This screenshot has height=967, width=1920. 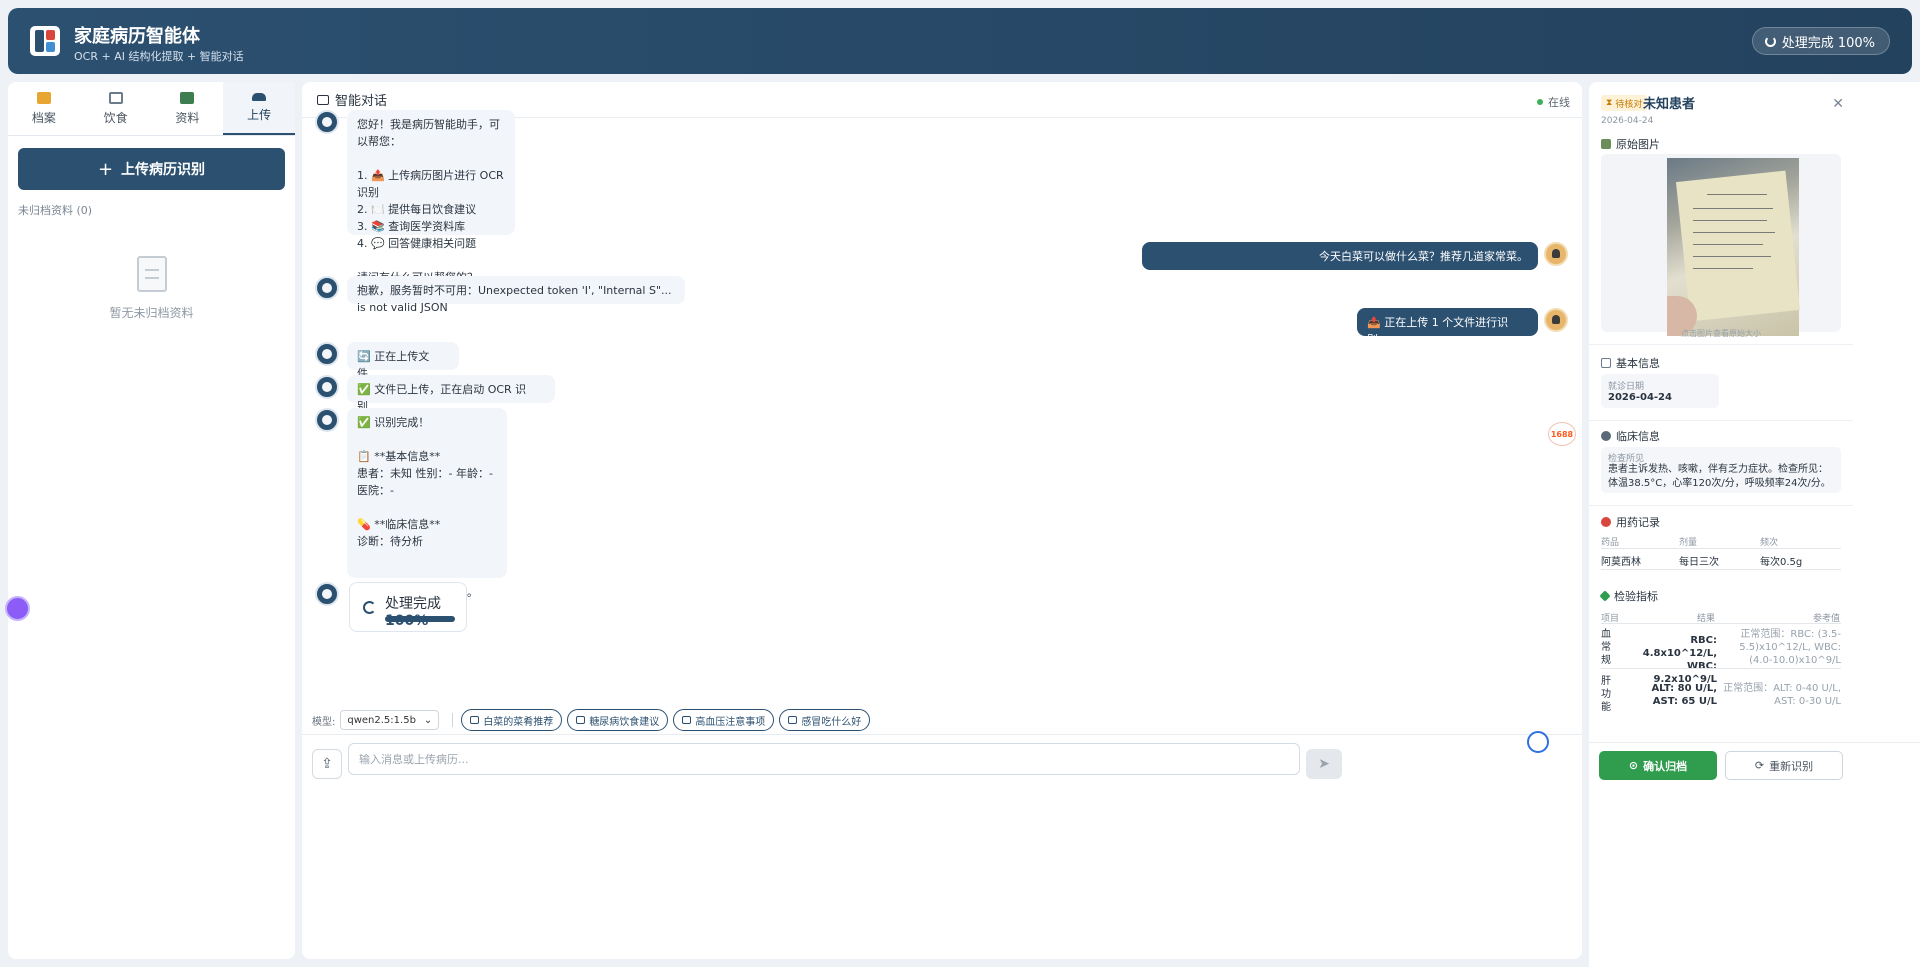 I want to click on model-label: 模型:, so click(x=324, y=722).